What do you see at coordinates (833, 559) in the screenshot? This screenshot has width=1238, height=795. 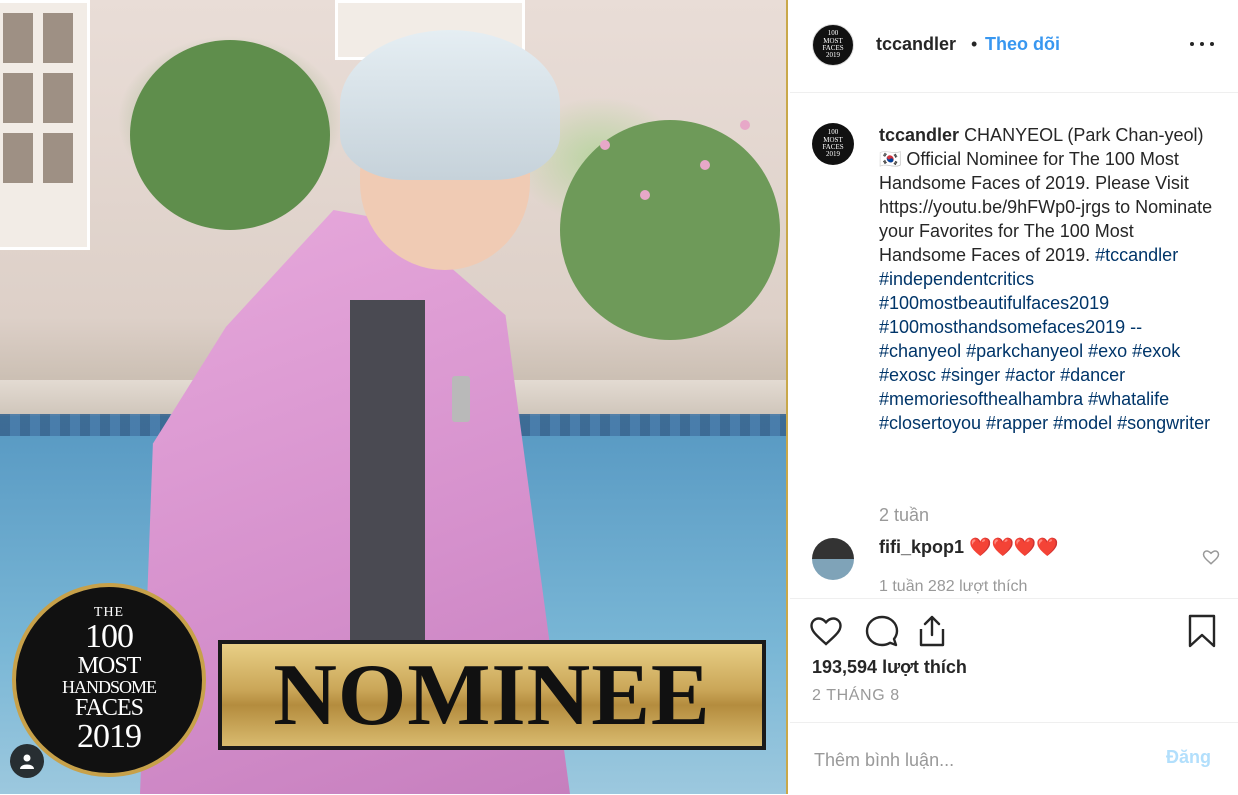 I see `avatar` at bounding box center [833, 559].